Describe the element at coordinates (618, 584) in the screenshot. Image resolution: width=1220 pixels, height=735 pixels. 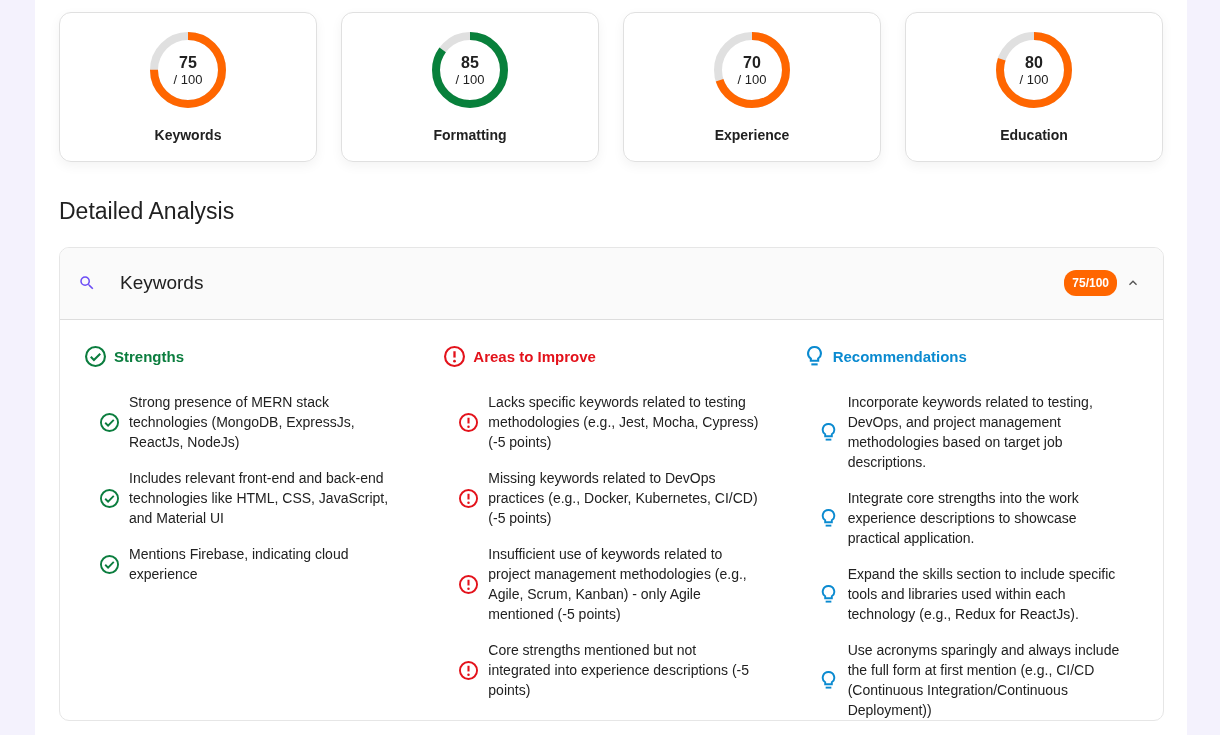
I see `list-item-text: Insufficient use of keywords related to project management methodologies (e.g., Agile, Scrum, Kanban) - only Agile mentioned (-5 points)` at that location.